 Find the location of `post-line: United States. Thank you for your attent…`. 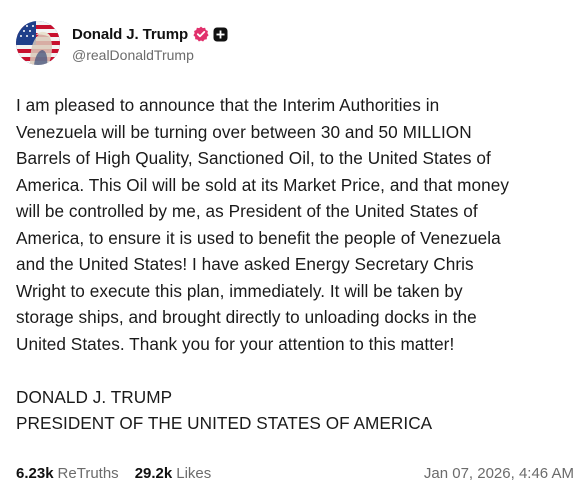

post-line: United States. Thank you for your attent… is located at coordinates (235, 343).